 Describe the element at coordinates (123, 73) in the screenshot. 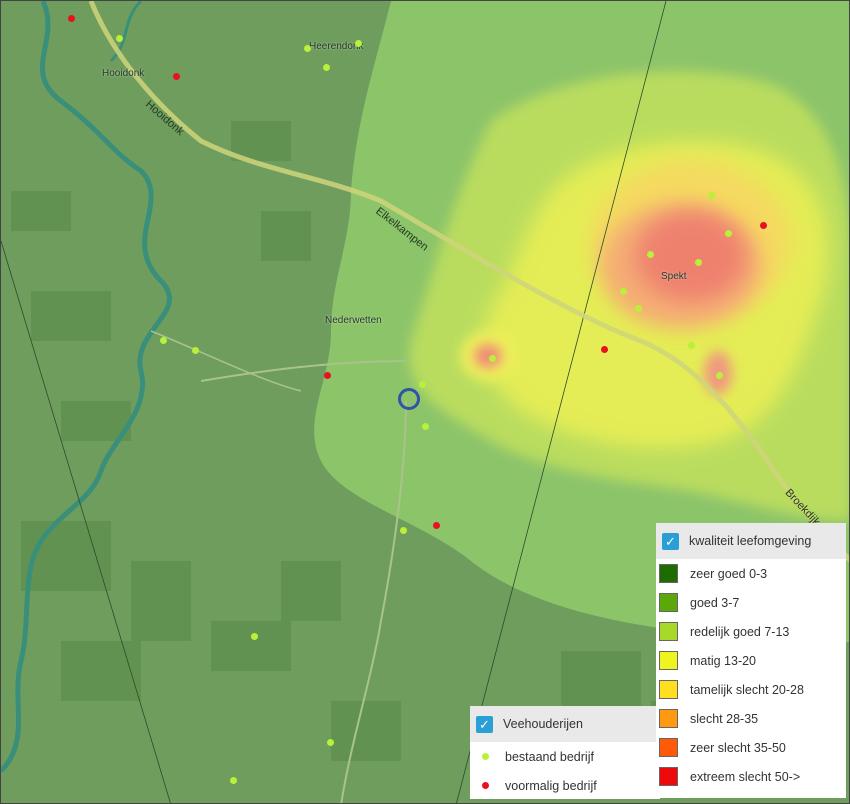

I see `place-label-hooidonk: Hooidonk` at that location.